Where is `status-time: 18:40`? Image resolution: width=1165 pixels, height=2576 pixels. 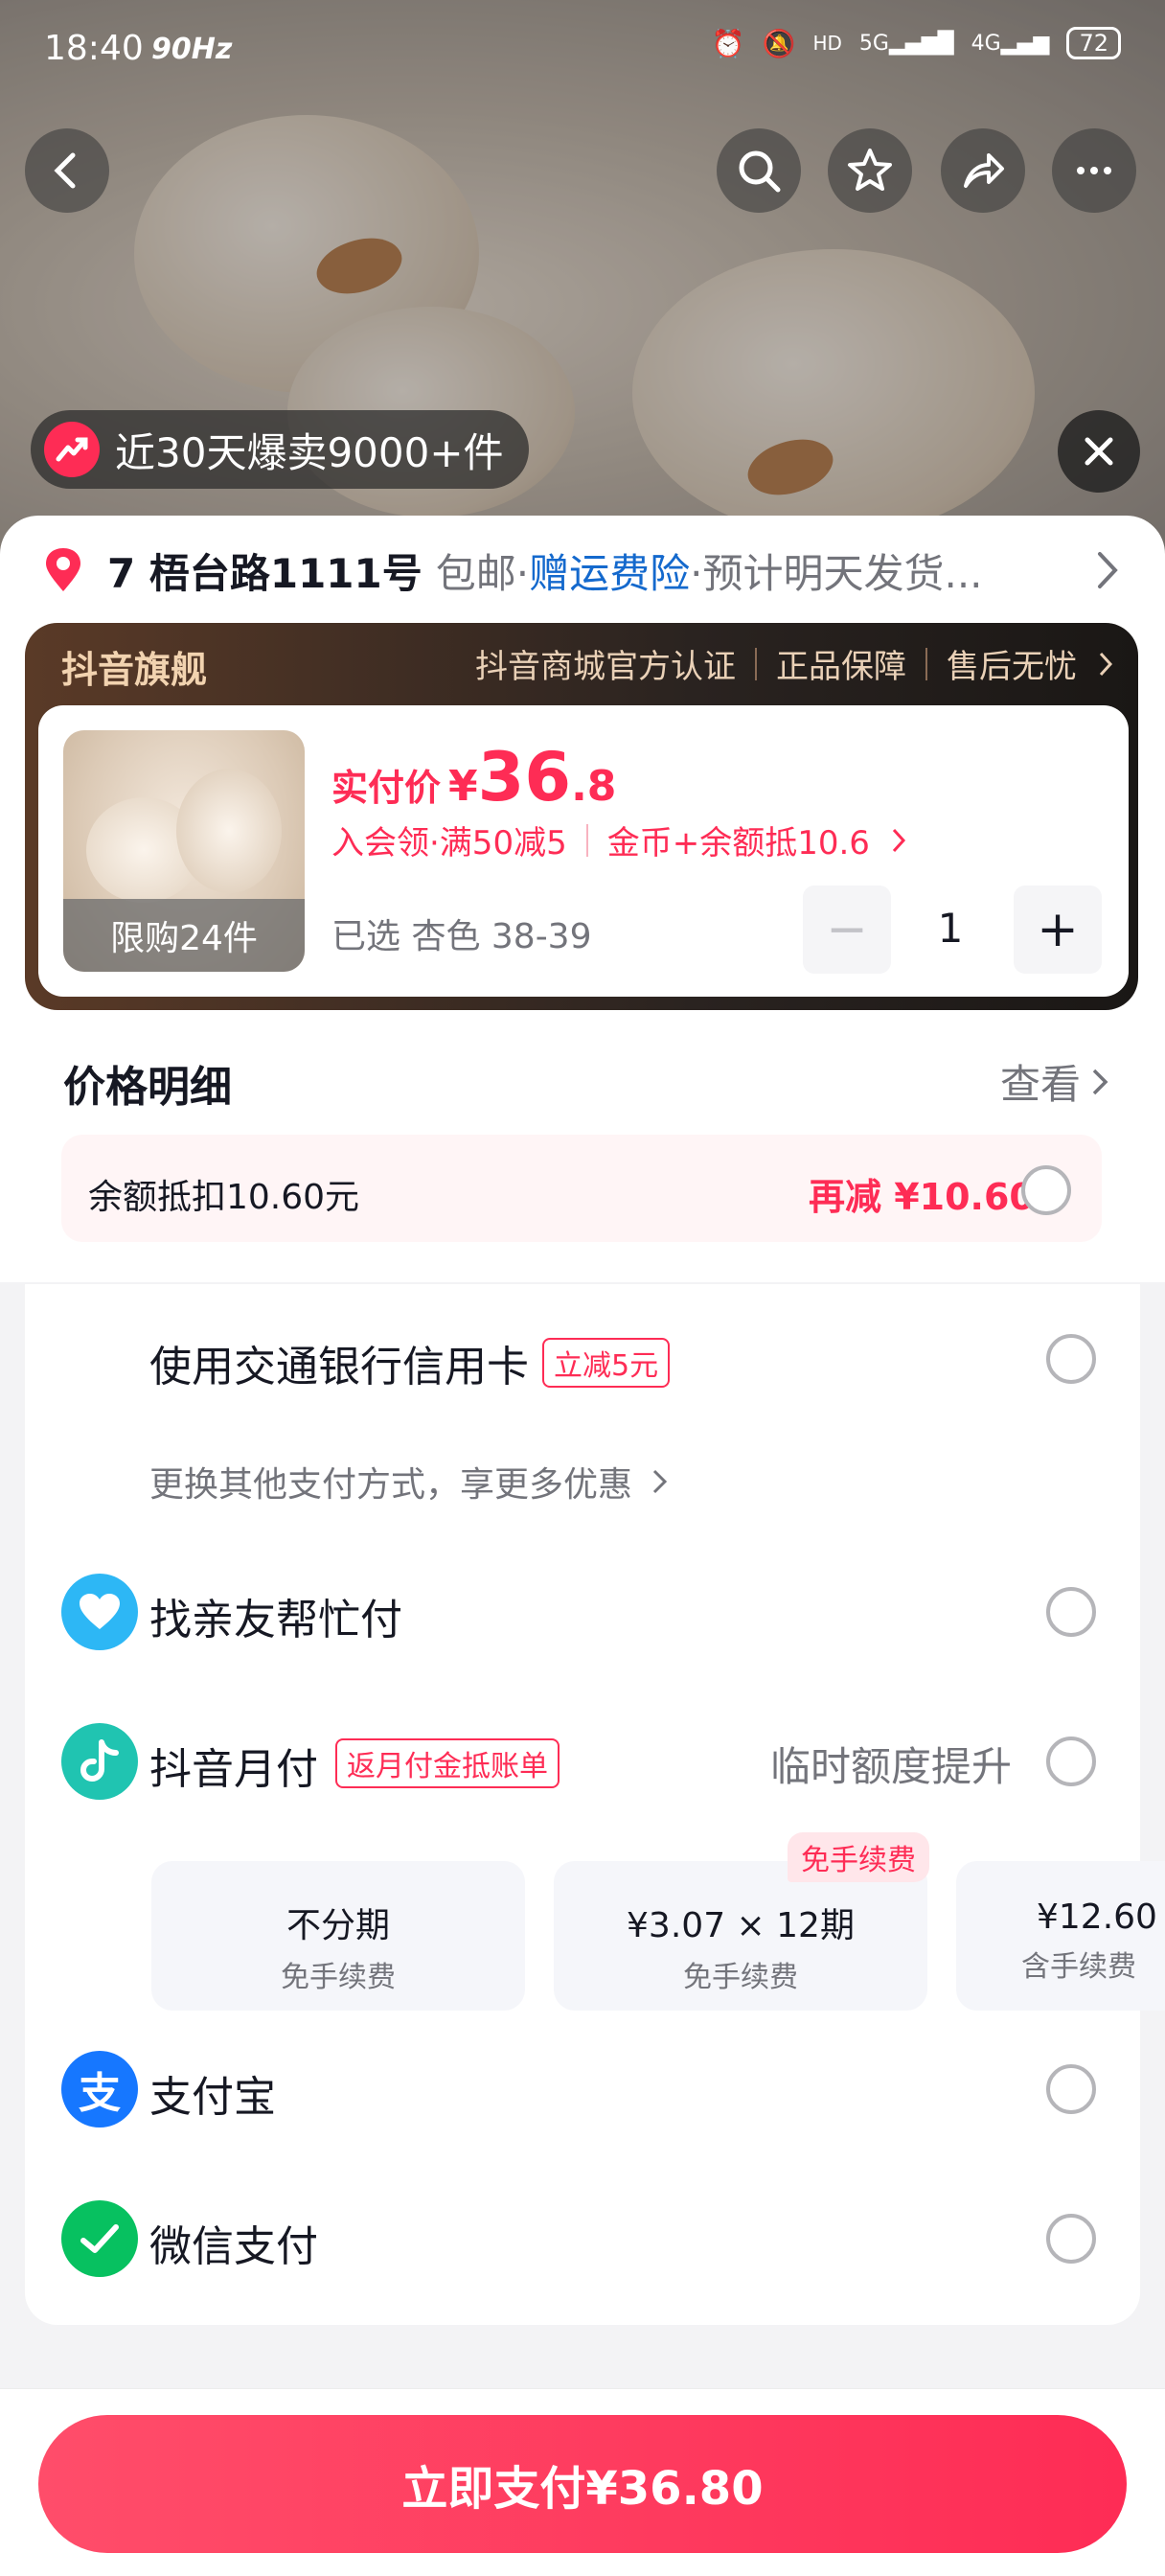
status-time: 18:40 is located at coordinates (94, 48).